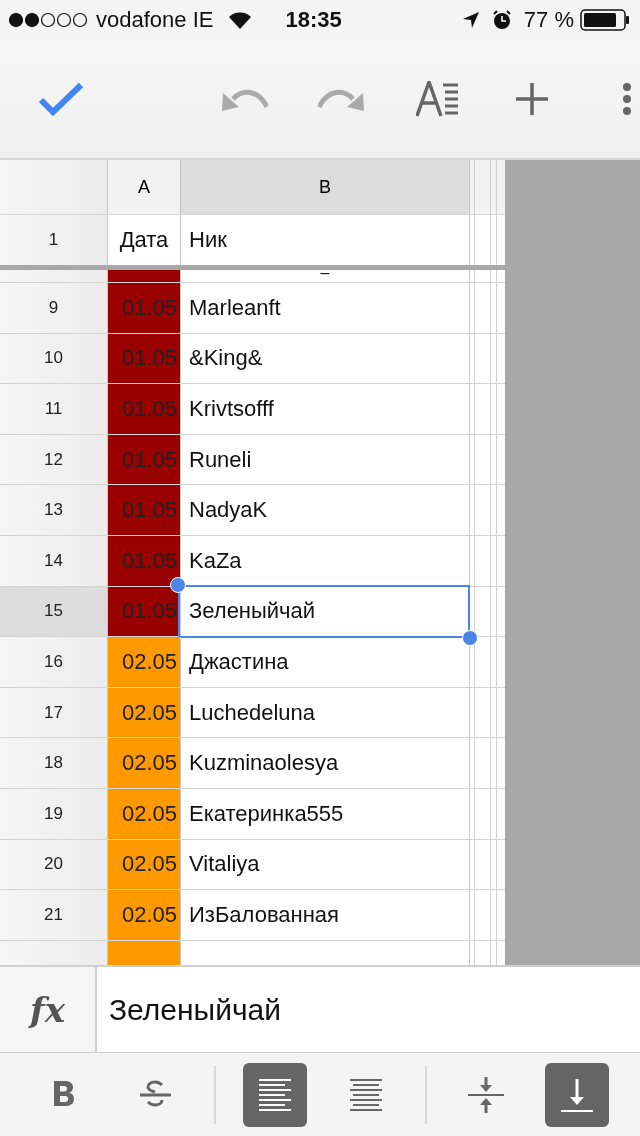 This screenshot has height=1136, width=640. I want to click on carrier-name: vodafone IE, so click(155, 20).